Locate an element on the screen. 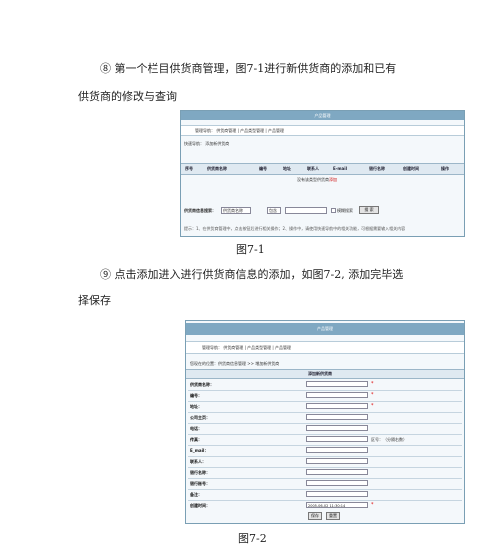 Image resolution: width=500 pixels, height=554 pixels. col-index: 序号 is located at coordinates (189, 168).